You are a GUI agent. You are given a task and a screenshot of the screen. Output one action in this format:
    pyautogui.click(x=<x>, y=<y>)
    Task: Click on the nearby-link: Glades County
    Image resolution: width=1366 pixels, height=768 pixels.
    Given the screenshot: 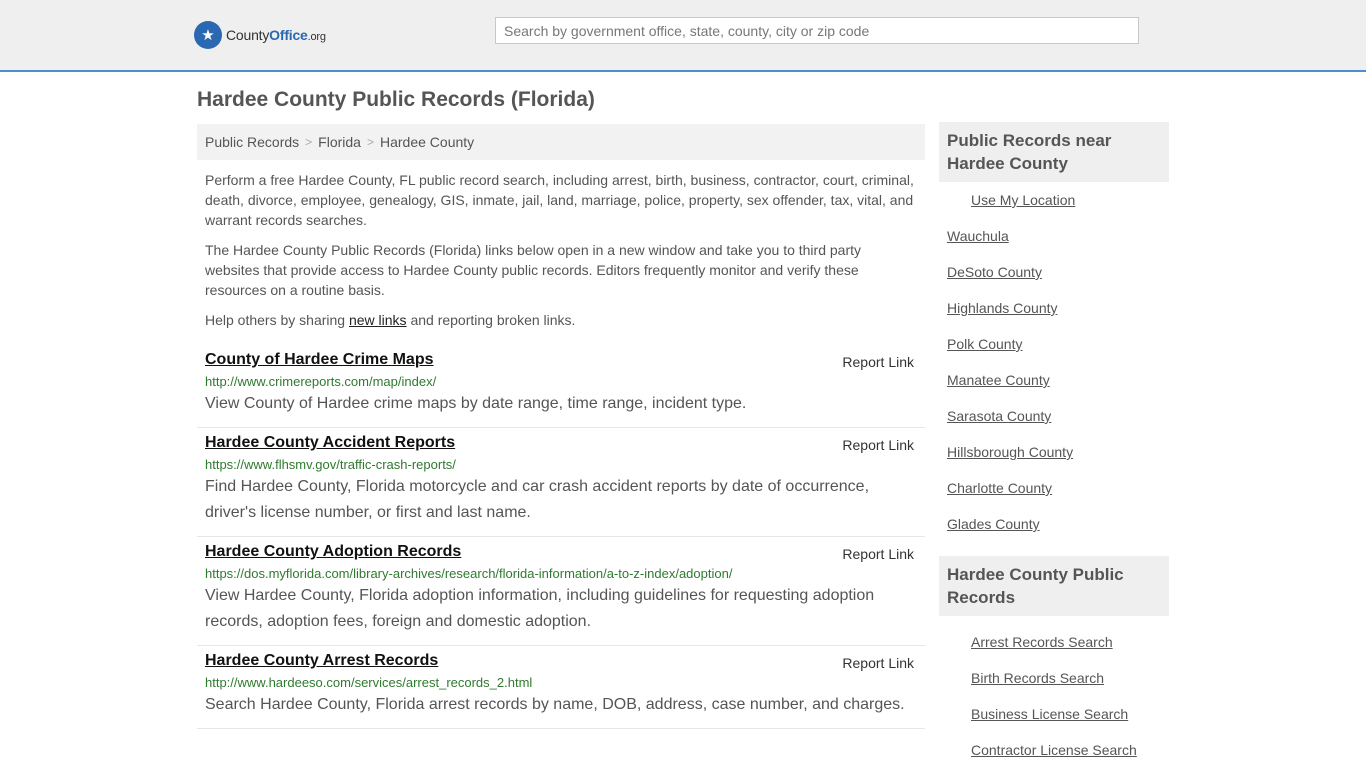 What is the action you would take?
    pyautogui.click(x=993, y=524)
    